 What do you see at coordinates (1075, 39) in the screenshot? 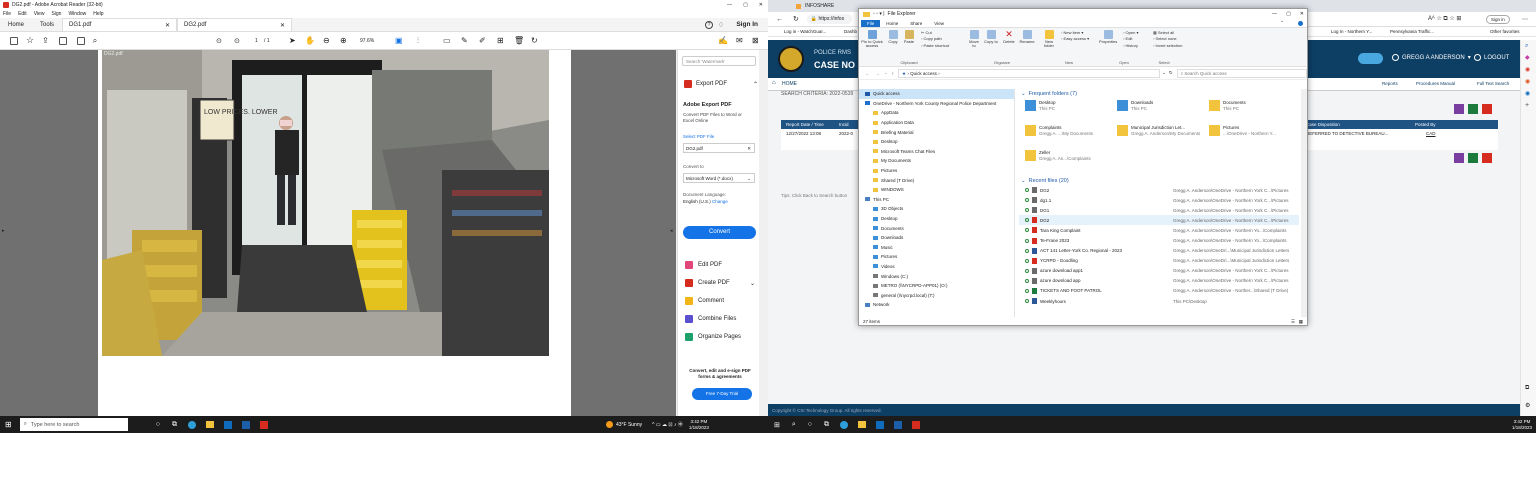
I see `easy-access-button: ▫ Easy access ▾` at bounding box center [1075, 39].